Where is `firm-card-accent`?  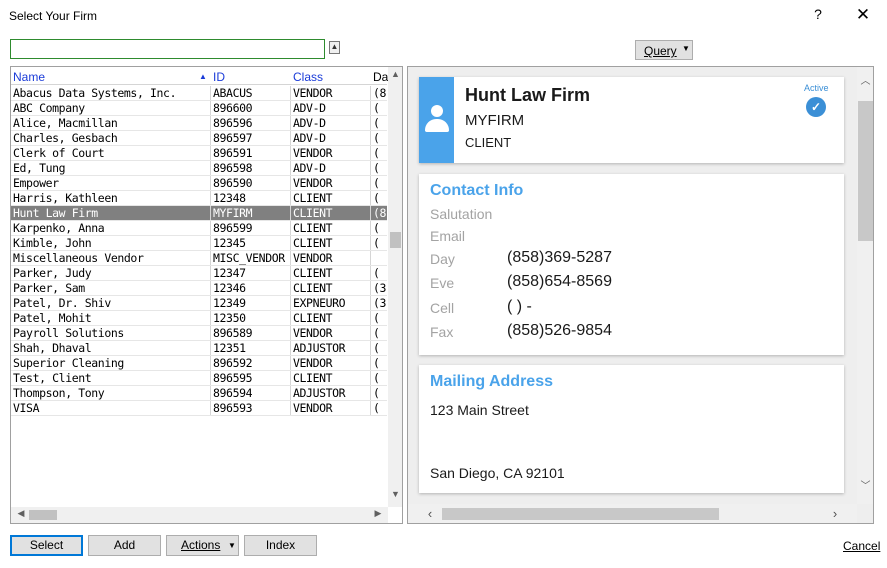 firm-card-accent is located at coordinates (436, 120).